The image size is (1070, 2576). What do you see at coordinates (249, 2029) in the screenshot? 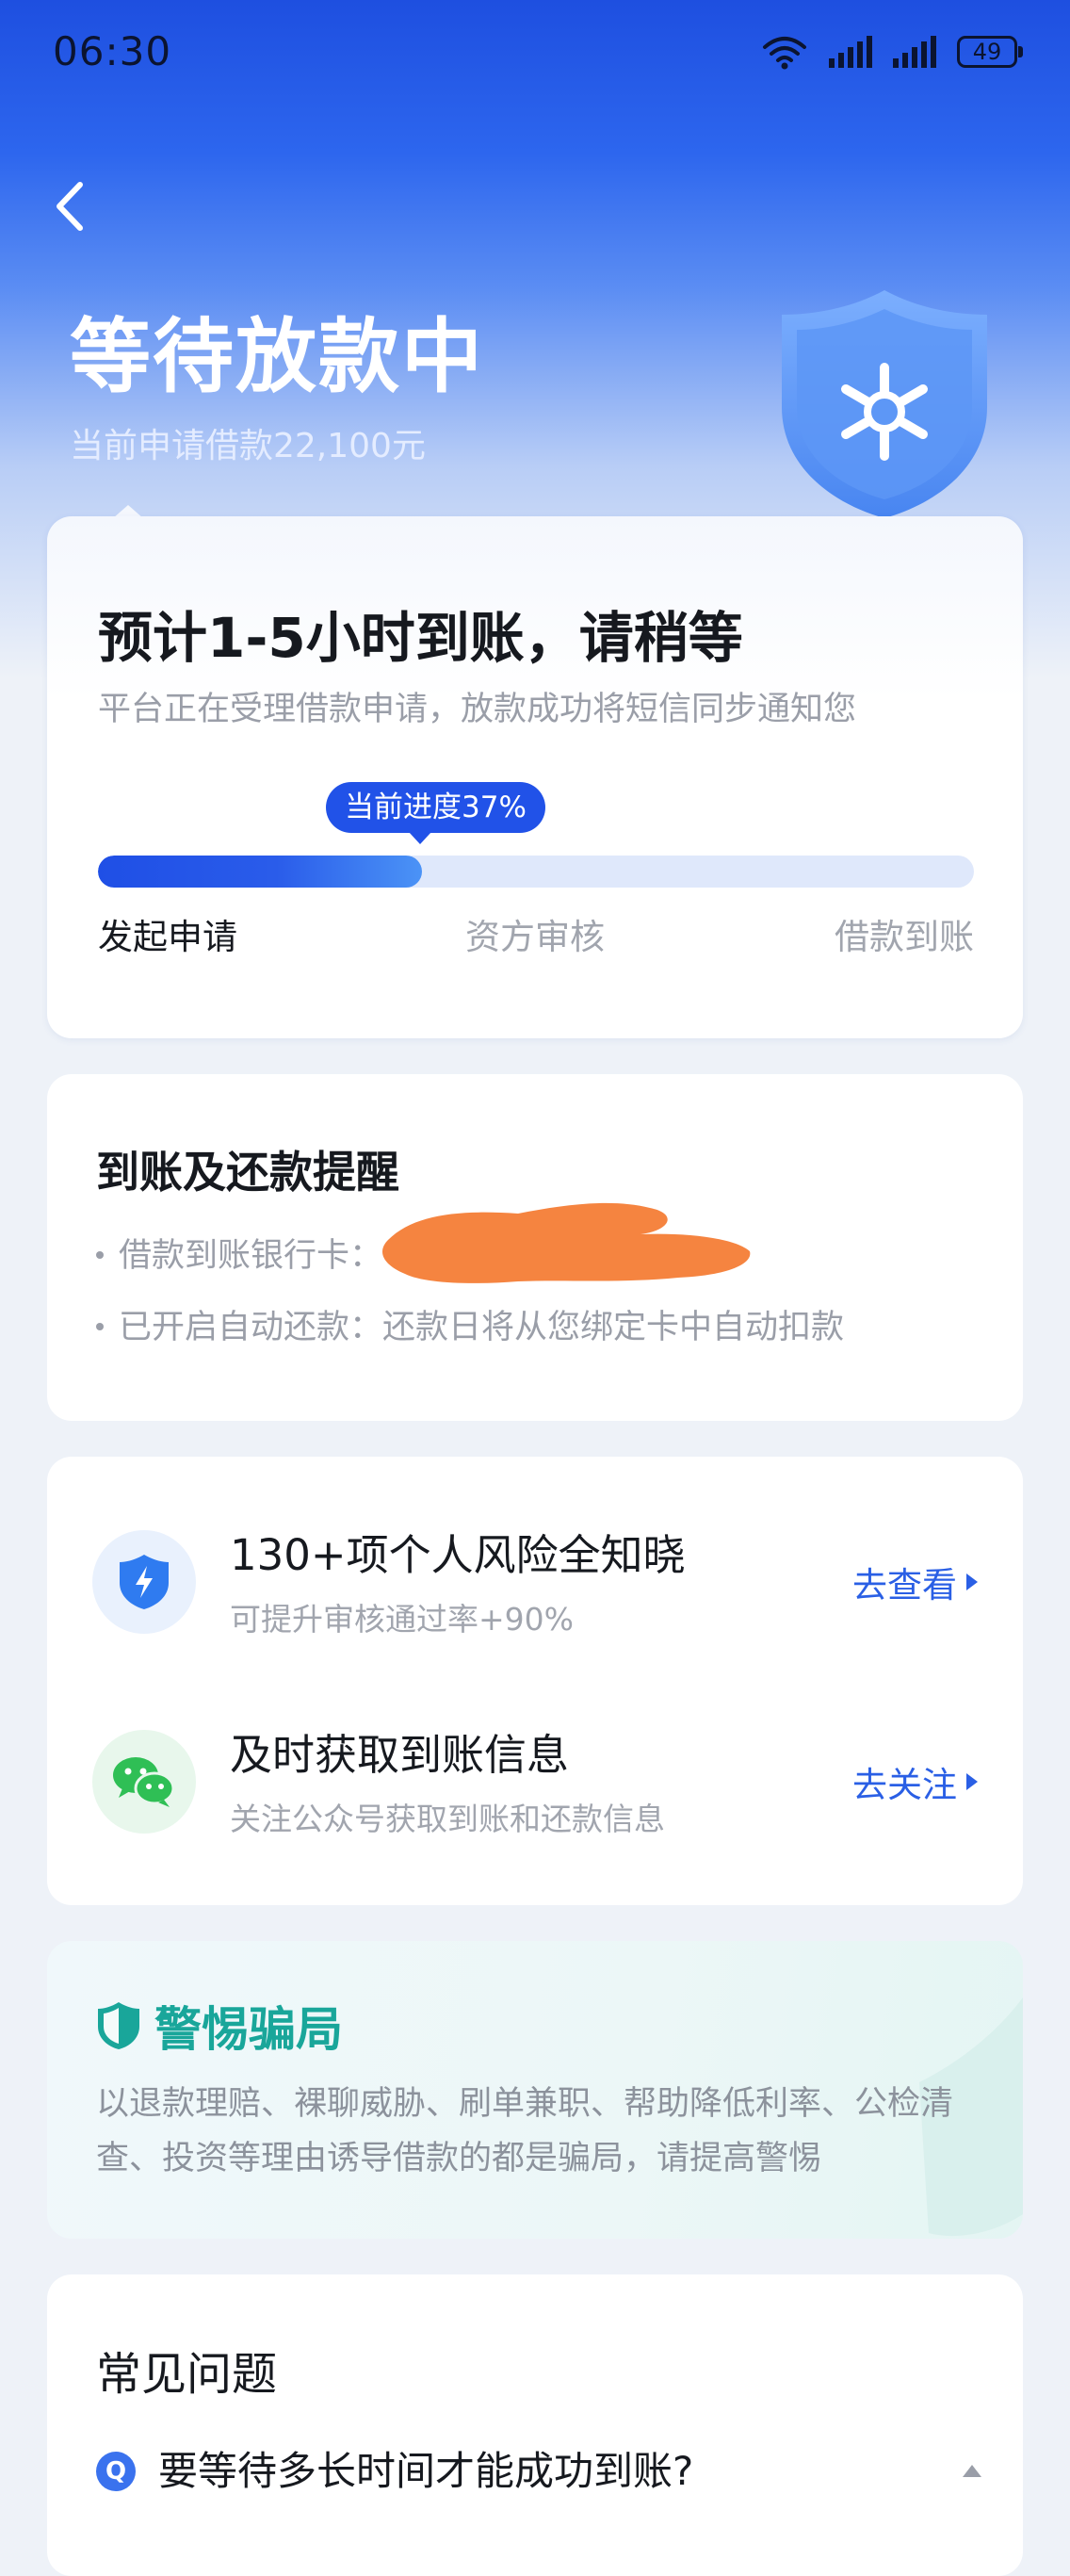
I see `warning-title: 警惕骗局` at bounding box center [249, 2029].